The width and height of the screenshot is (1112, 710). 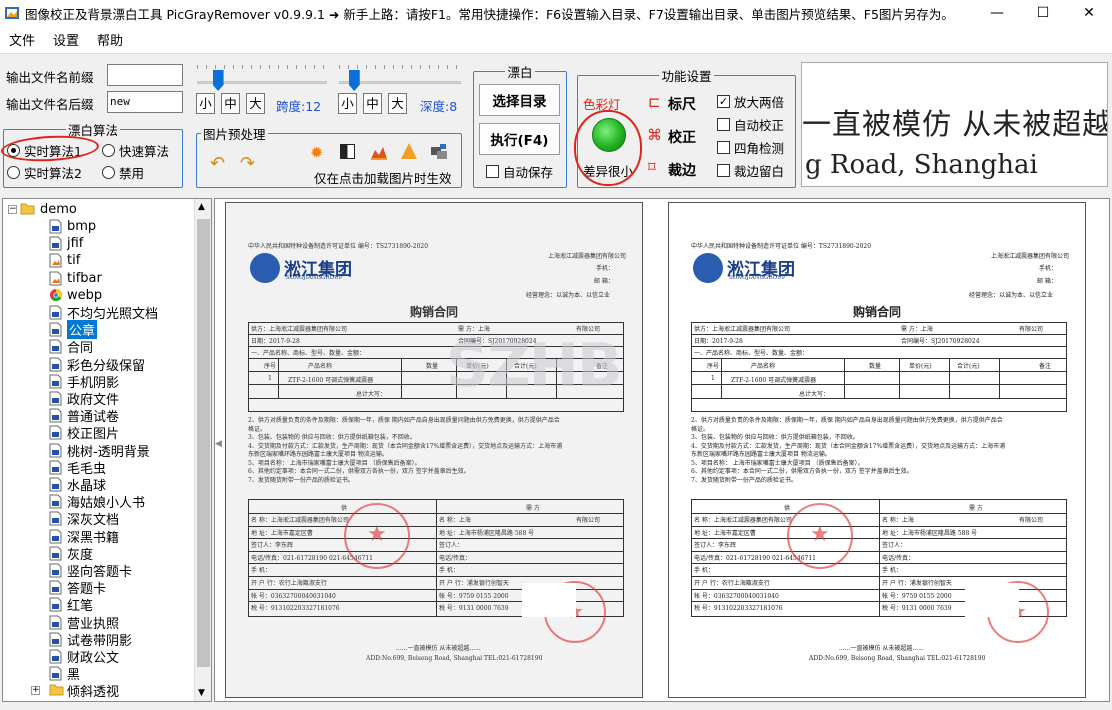 I want to click on tree-scrollbar: ▲ ▼, so click(x=202, y=450).